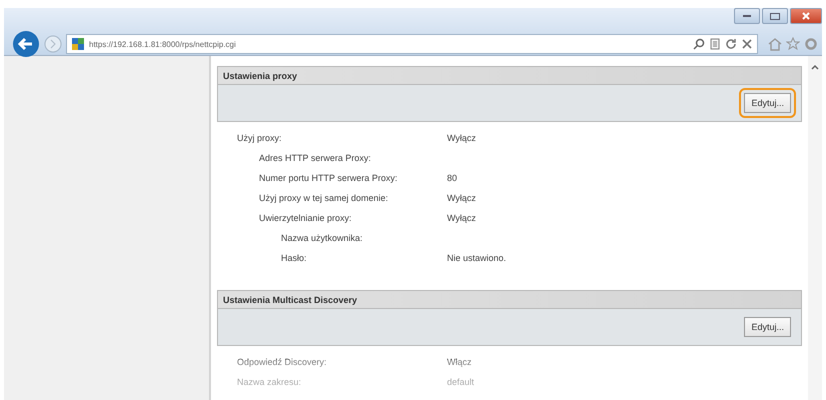 Image resolution: width=826 pixels, height=400 pixels. Describe the element at coordinates (78, 44) in the screenshot. I see `site-icon` at that location.